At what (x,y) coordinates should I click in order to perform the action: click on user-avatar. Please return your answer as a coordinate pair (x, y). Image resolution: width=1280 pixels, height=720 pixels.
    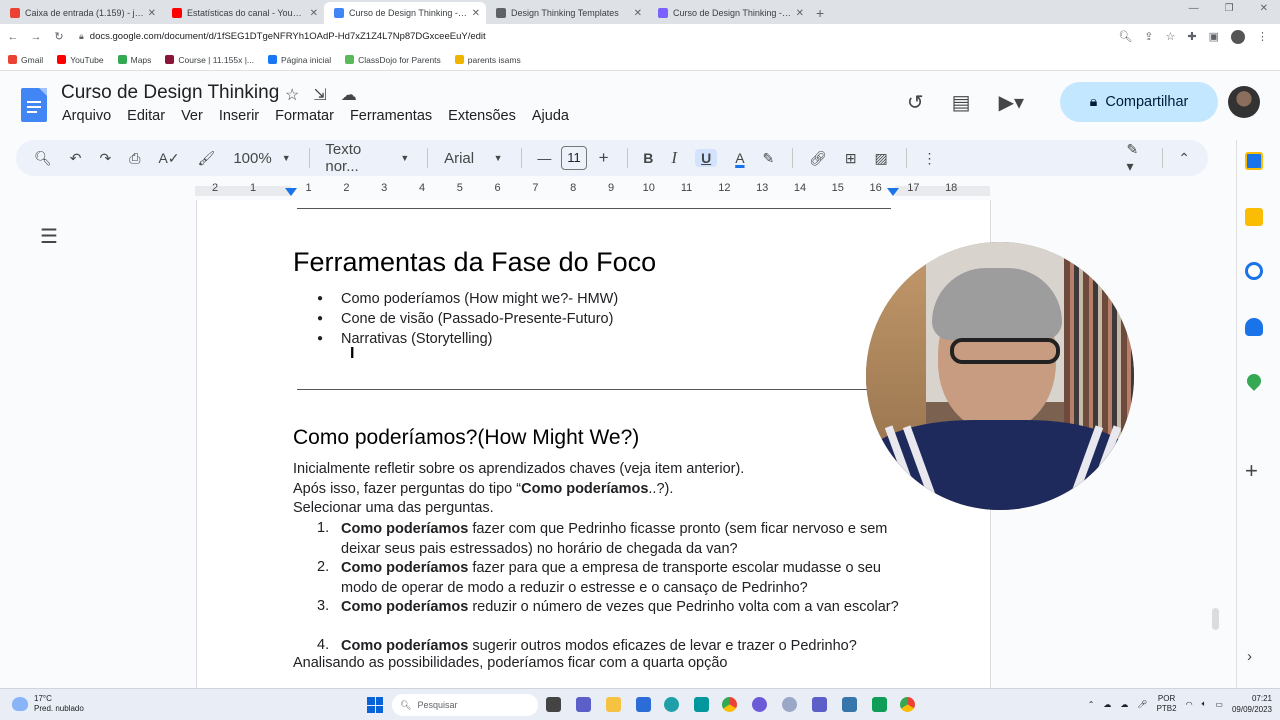
    Looking at the image, I should click on (1244, 102).